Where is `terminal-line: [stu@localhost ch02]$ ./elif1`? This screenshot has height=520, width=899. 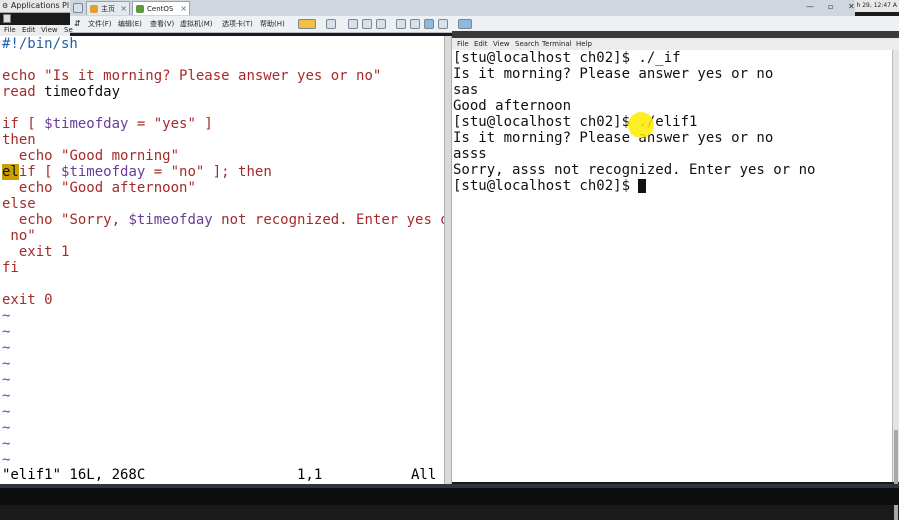
terminal-line: [stu@localhost ch02]$ ./elif1 is located at coordinates (575, 122).